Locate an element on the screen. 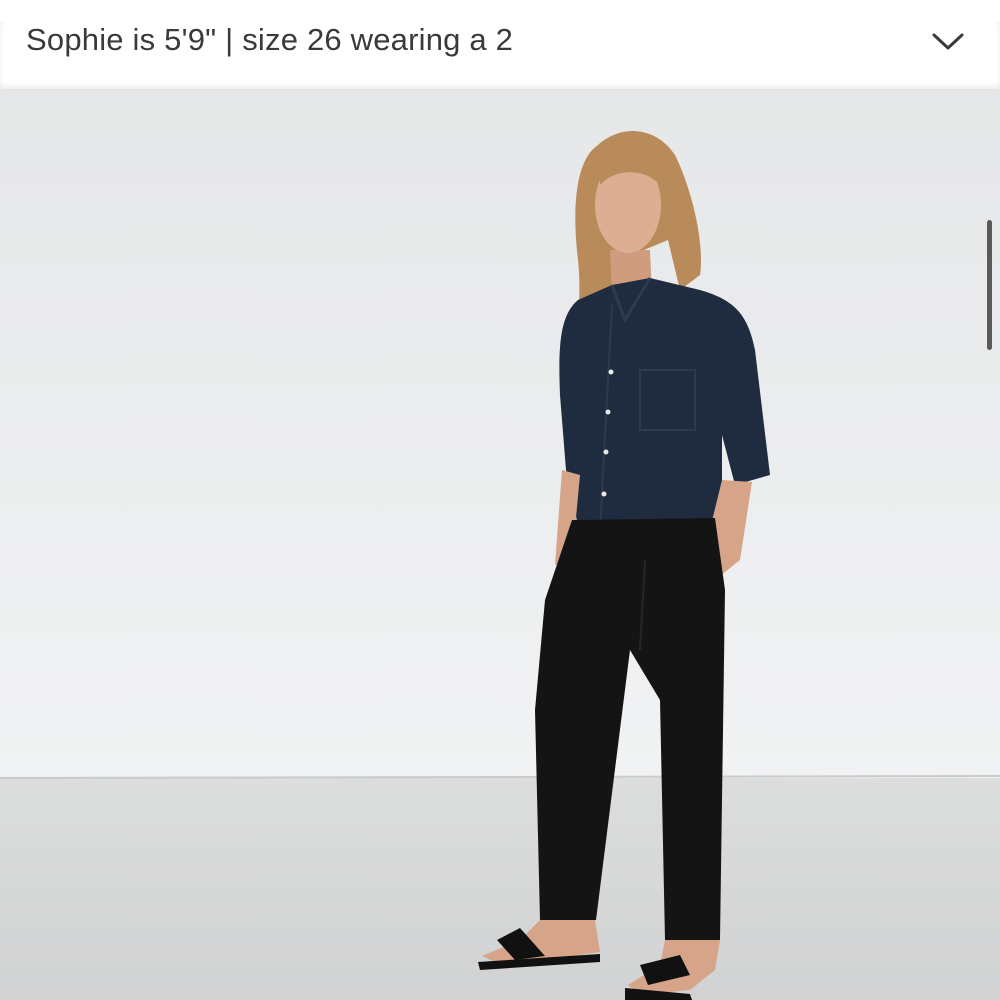  top-strip is located at coordinates (500, 11).